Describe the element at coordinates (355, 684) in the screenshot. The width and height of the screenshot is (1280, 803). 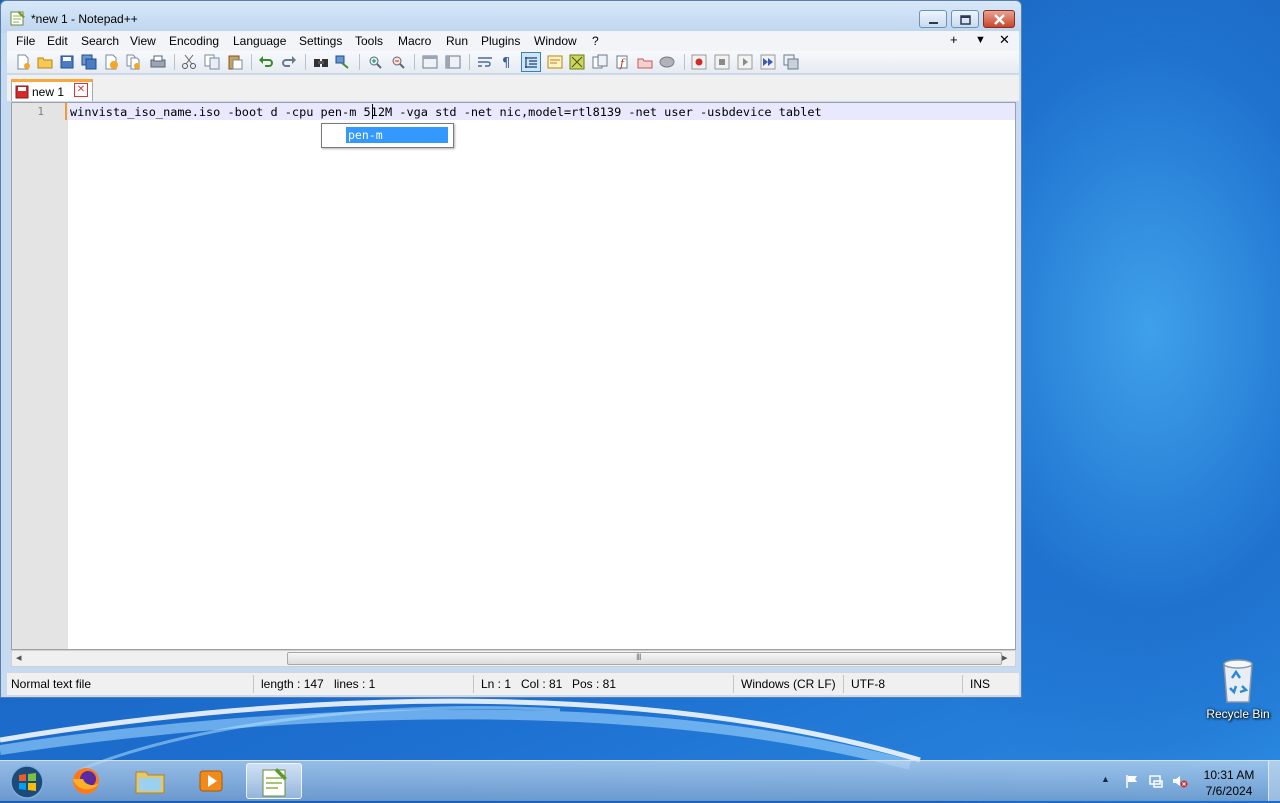
I see `status-lines: lines : 1` at that location.